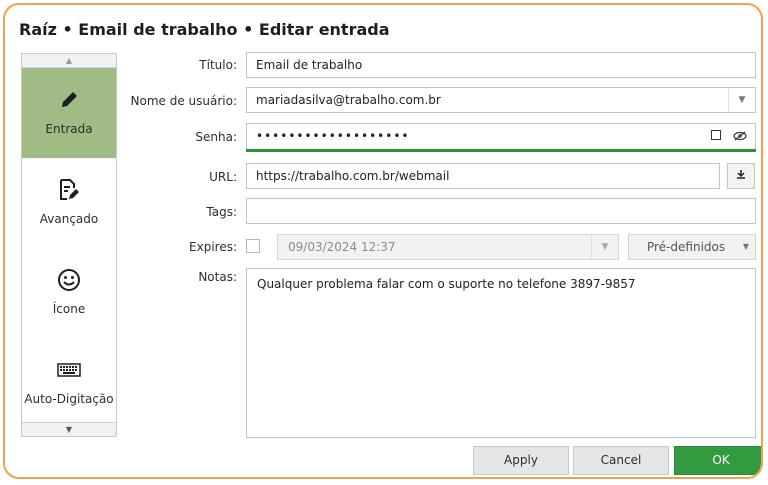 The height and width of the screenshot is (485, 768). What do you see at coordinates (501, 100) in the screenshot?
I see `username-field: mariadasilva@trabalho.com.br ▼` at bounding box center [501, 100].